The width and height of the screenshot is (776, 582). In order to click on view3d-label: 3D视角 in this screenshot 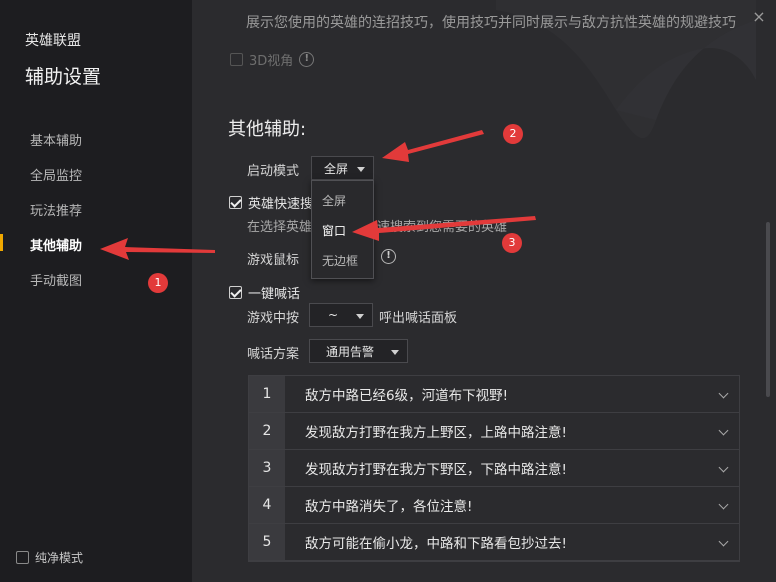, I will do `click(271, 61)`.